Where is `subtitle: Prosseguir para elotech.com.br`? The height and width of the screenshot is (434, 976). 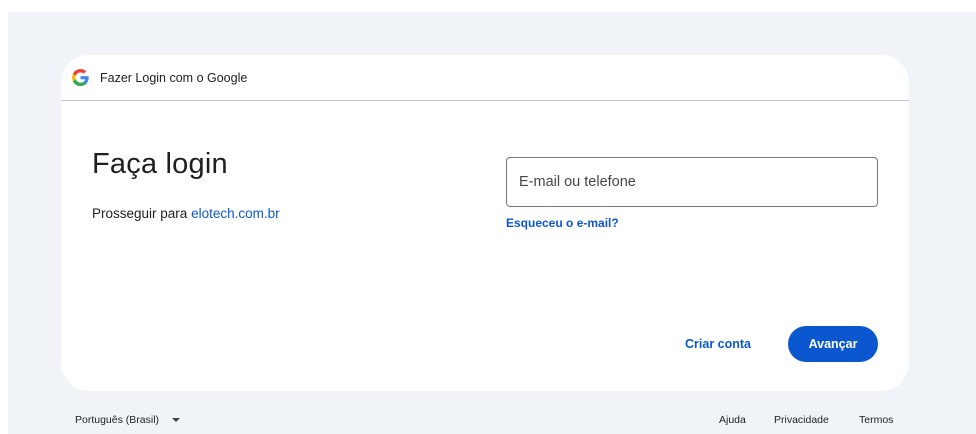 subtitle: Prosseguir para elotech.com.br is located at coordinates (186, 213).